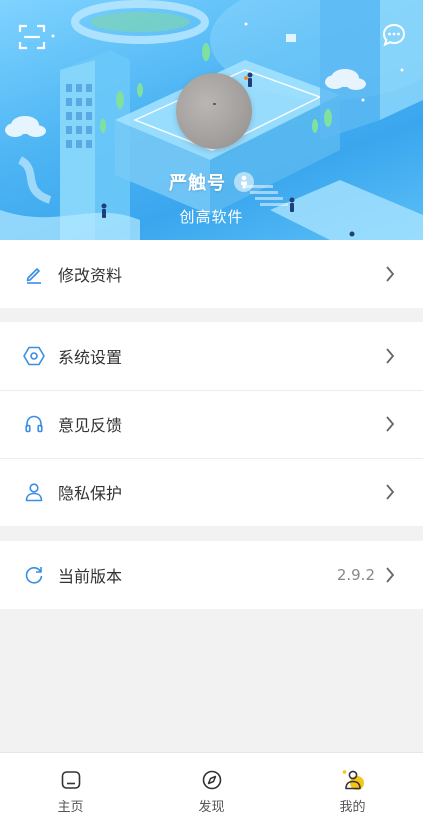 Image resolution: width=423 pixels, height=821 pixels. Describe the element at coordinates (353, 780) in the screenshot. I see `profile-icon` at that location.